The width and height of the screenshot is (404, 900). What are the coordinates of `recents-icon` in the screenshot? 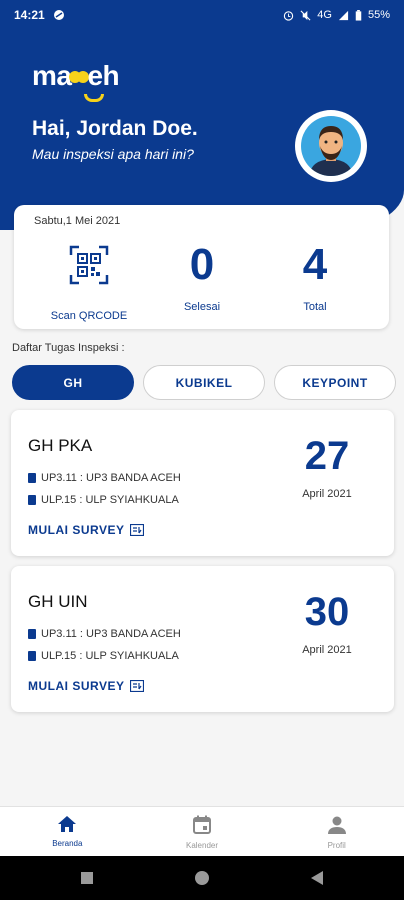 It's located at (87, 878).